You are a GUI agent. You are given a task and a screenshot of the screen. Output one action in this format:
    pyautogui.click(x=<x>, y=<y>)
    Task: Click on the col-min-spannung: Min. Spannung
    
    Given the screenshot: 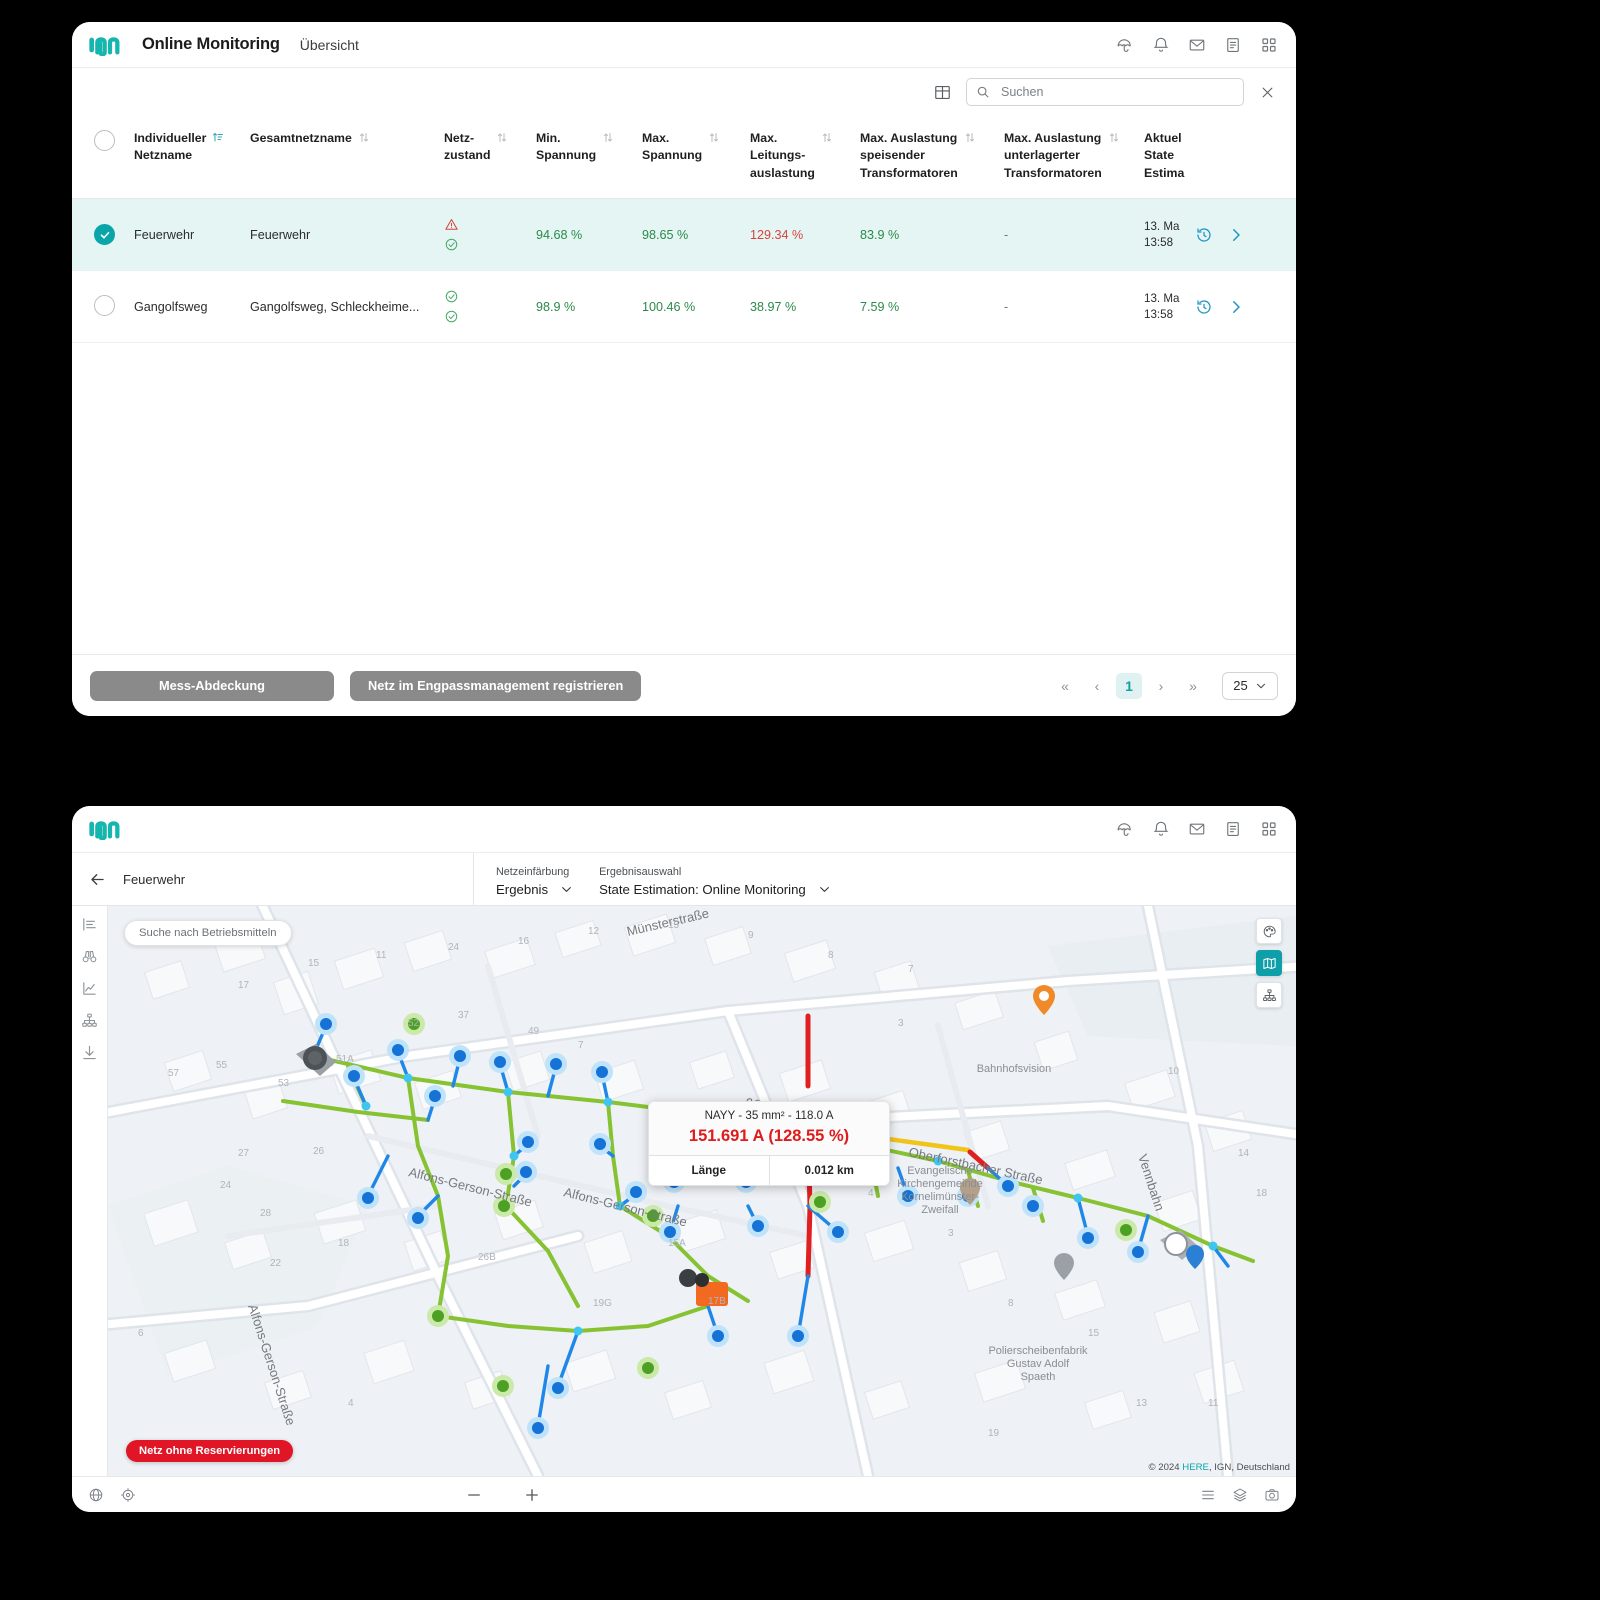 What is the action you would take?
    pyautogui.click(x=589, y=158)
    